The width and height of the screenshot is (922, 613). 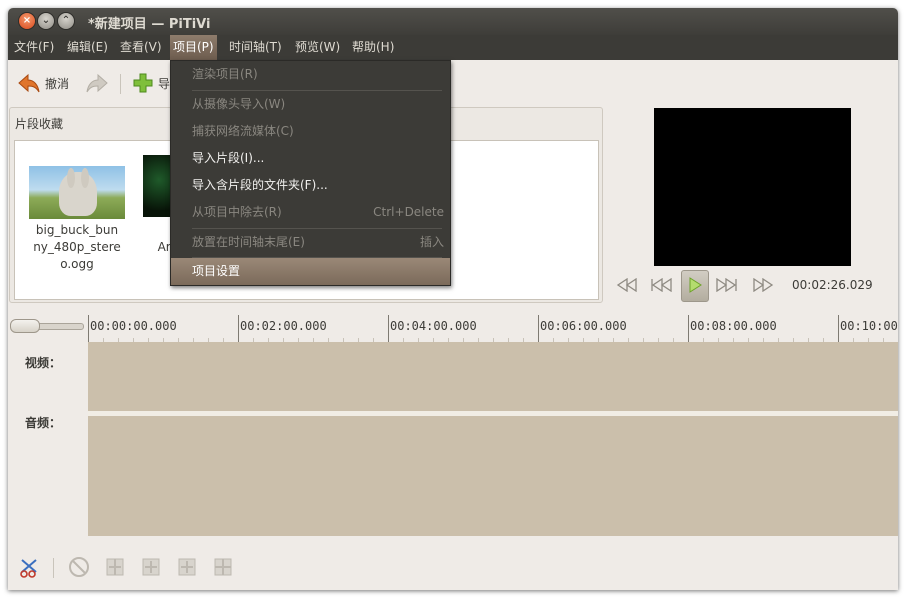 What do you see at coordinates (27, 21) in the screenshot?
I see `close-window-button: ×` at bounding box center [27, 21].